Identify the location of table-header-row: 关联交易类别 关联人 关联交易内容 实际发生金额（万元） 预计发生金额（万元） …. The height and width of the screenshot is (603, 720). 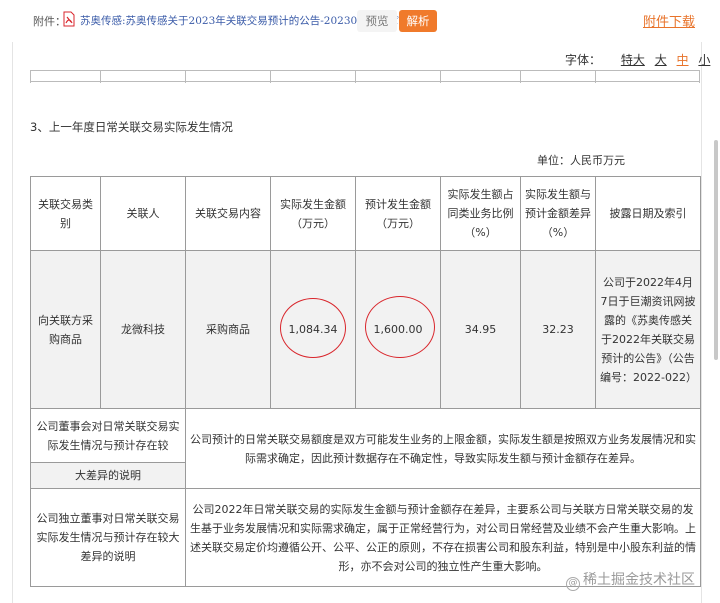
(365, 213).